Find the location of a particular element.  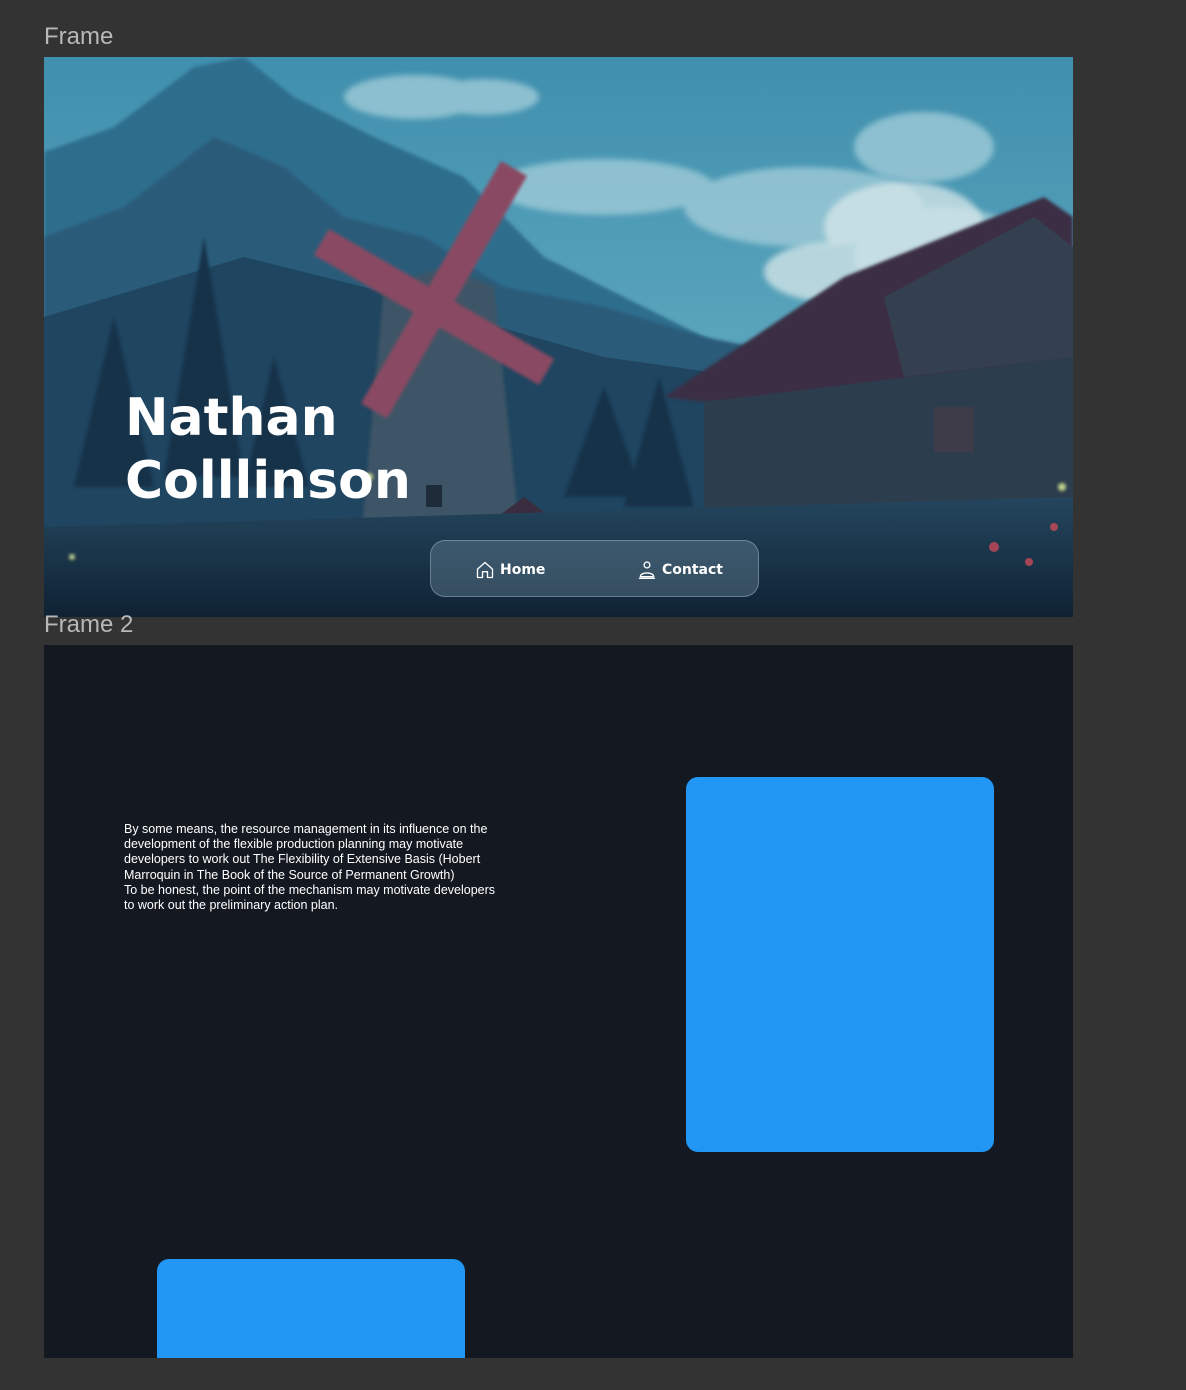

nav-bar: Home Contact is located at coordinates (594, 568).